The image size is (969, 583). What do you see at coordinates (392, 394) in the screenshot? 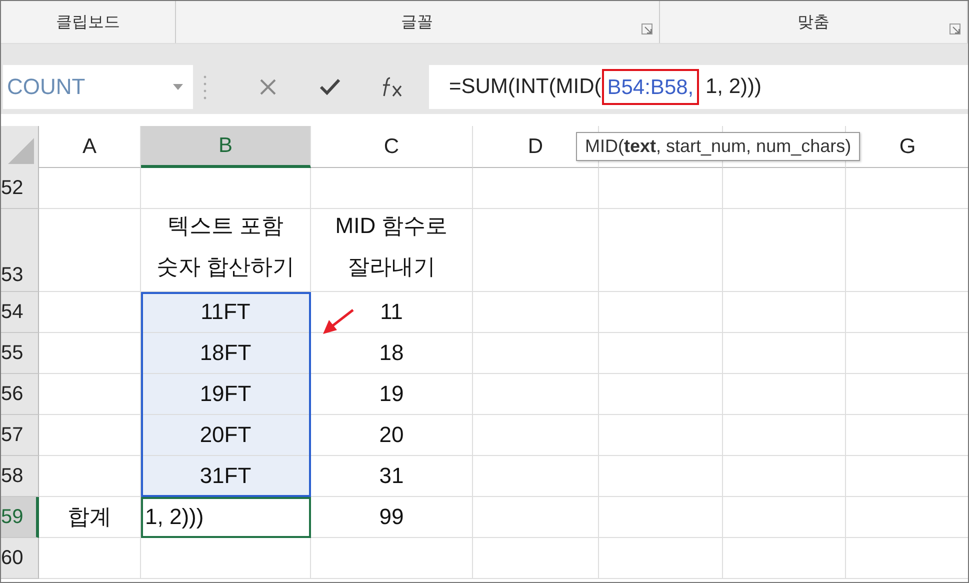
I see `table-cell: 19` at bounding box center [392, 394].